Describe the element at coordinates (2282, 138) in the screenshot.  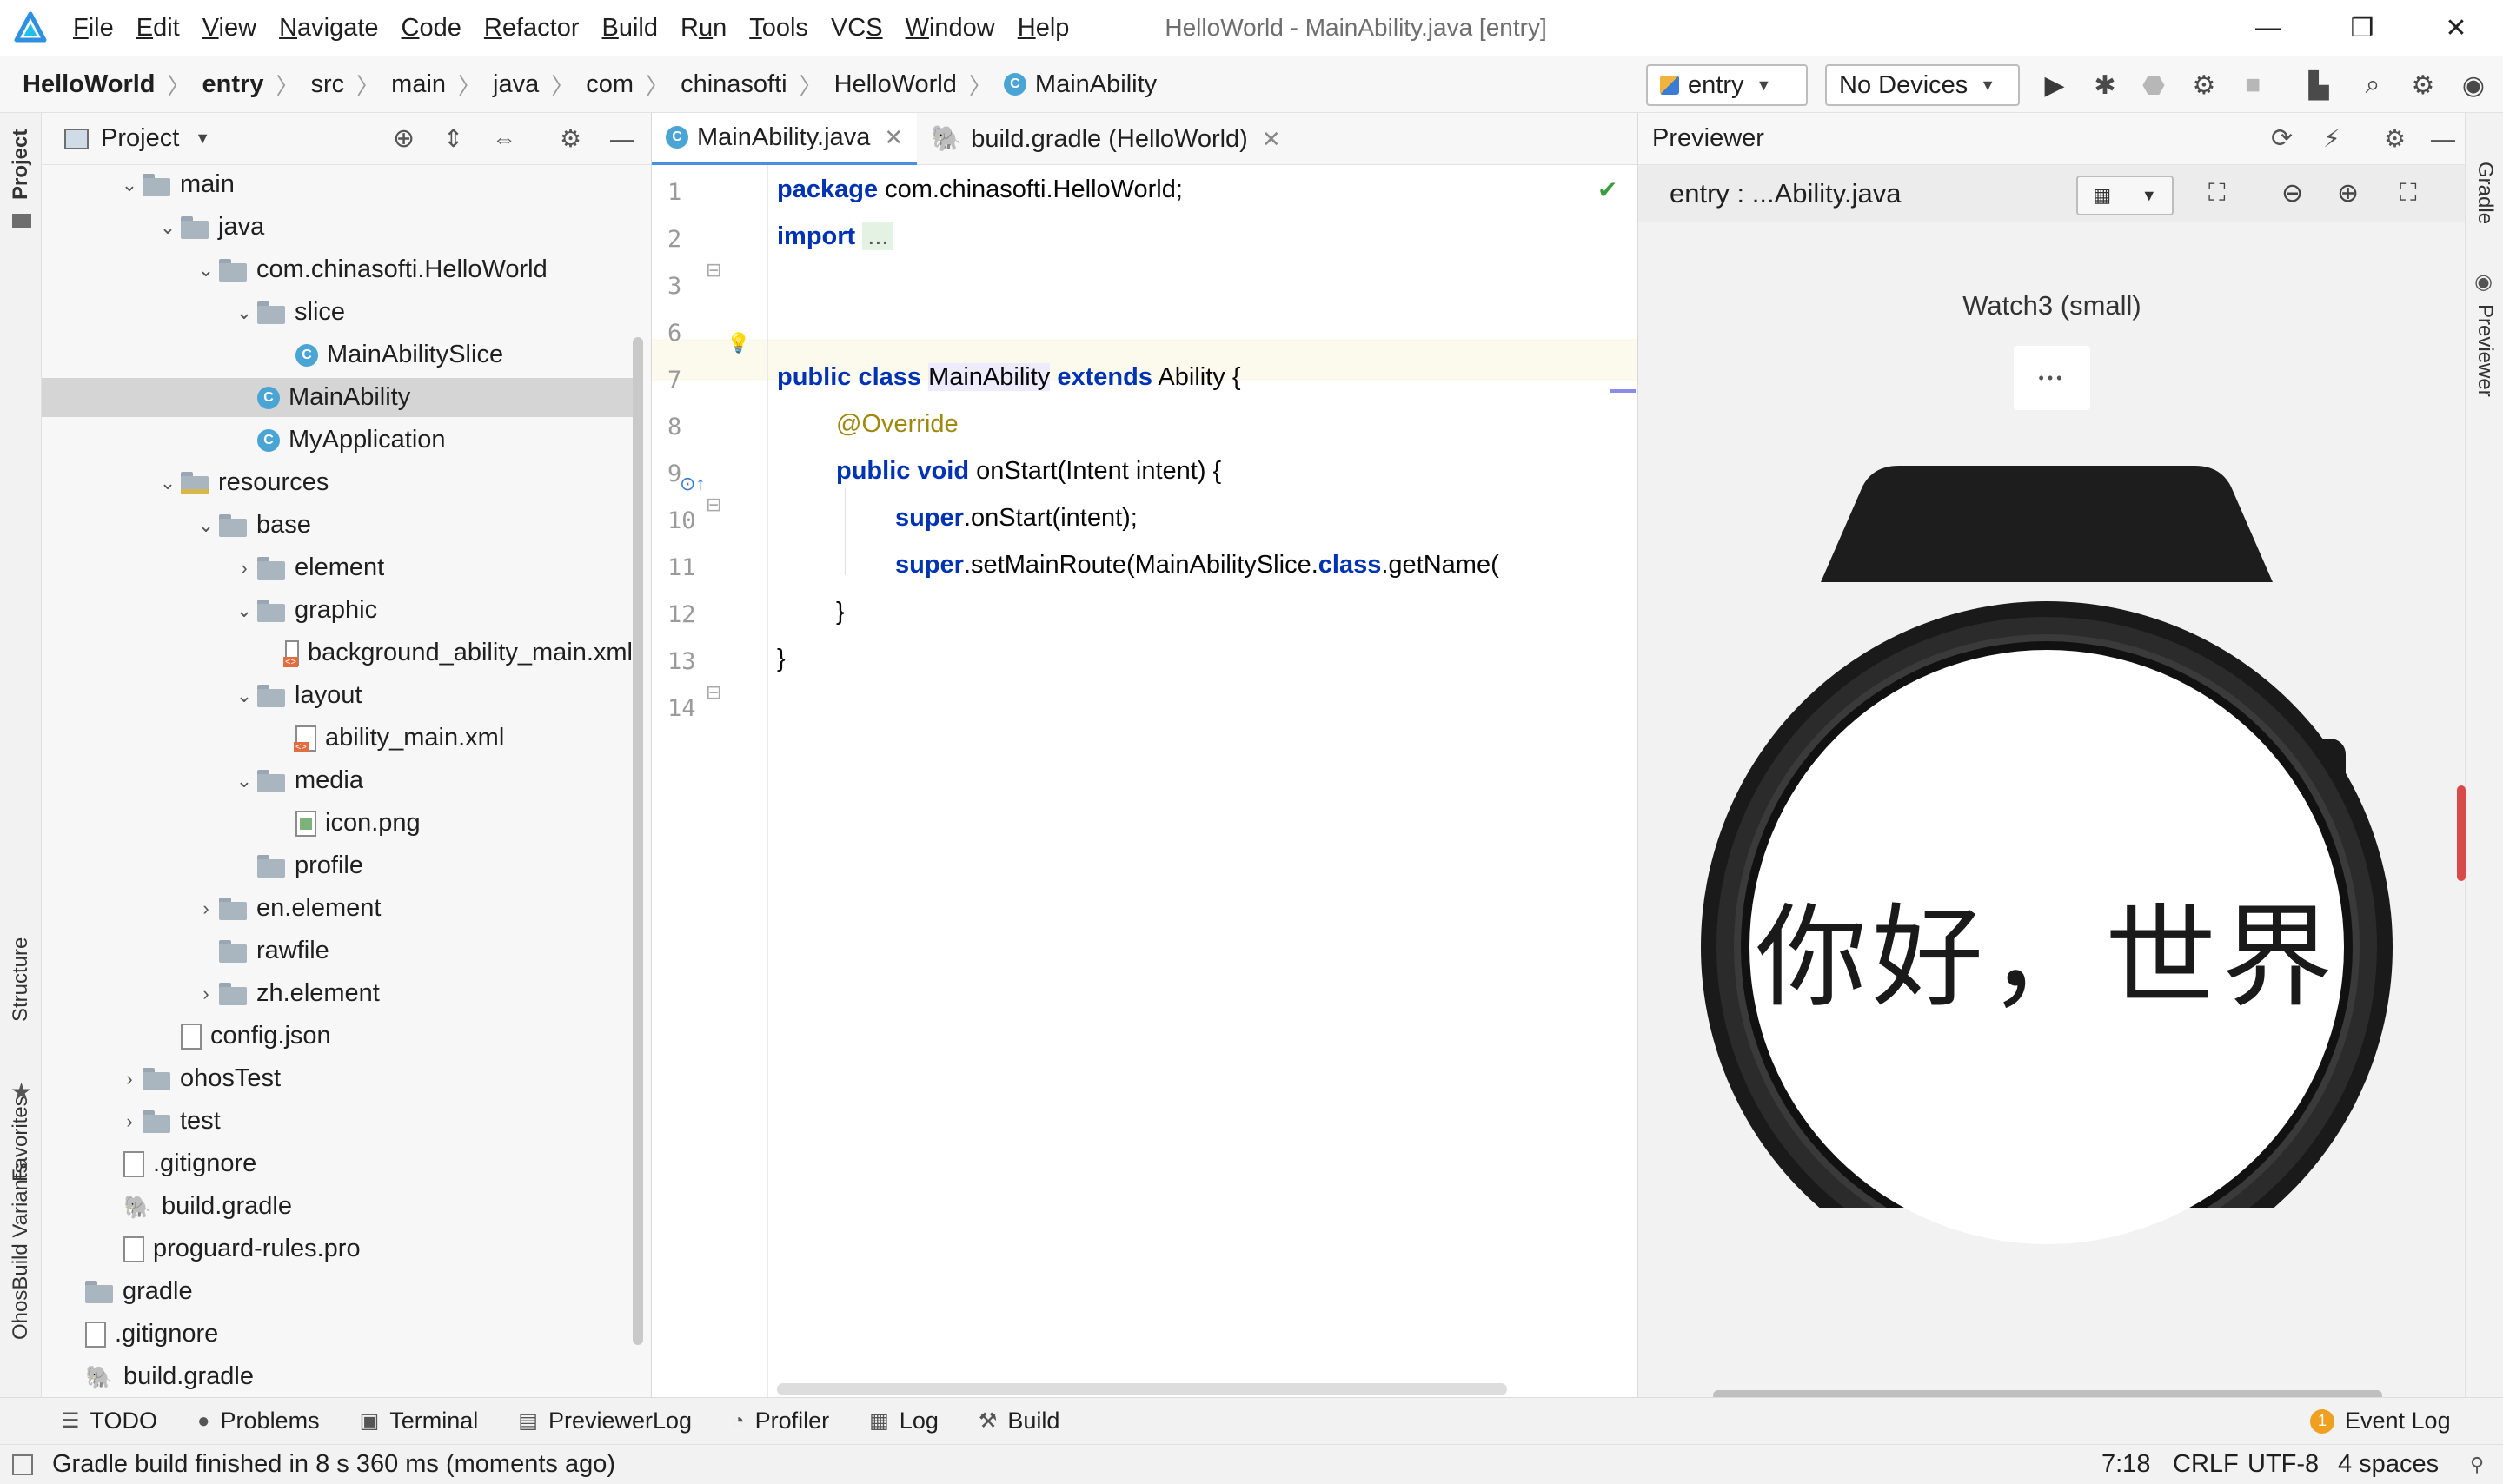
I see `refresh-icon: ⟳` at that location.